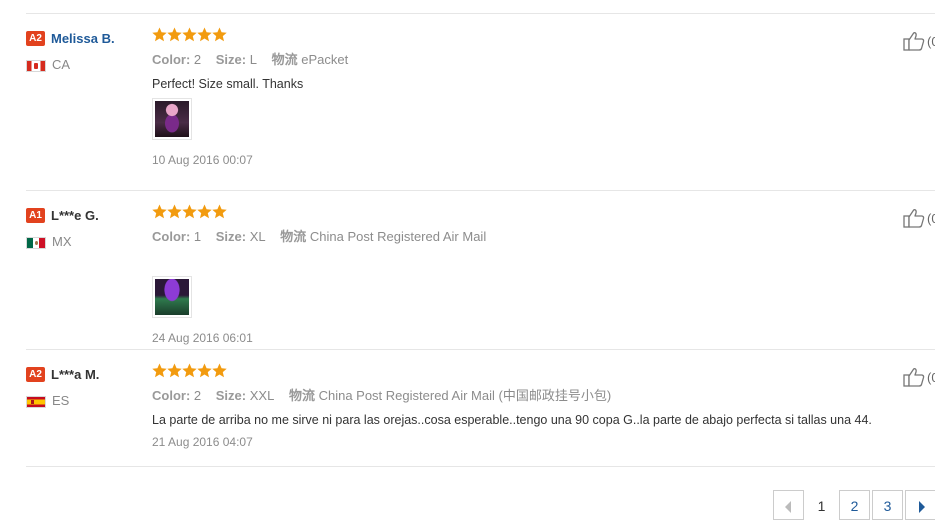  I want to click on reviewer-info: A2 Melissa B. CA, so click(86, 51).